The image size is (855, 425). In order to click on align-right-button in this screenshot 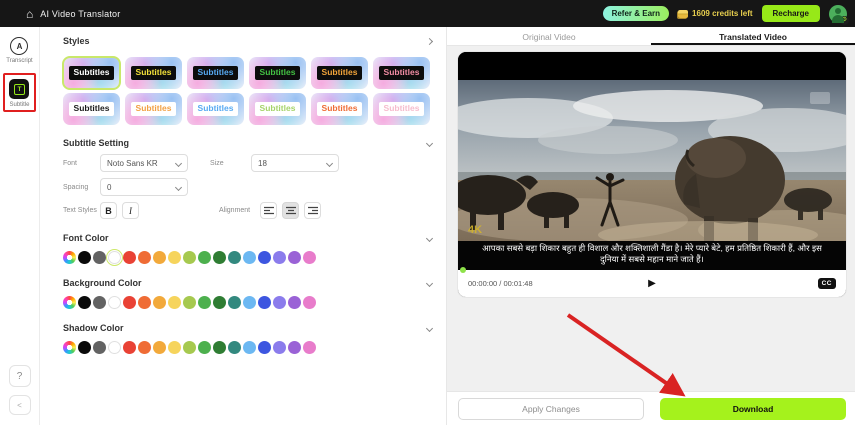, I will do `click(312, 210)`.